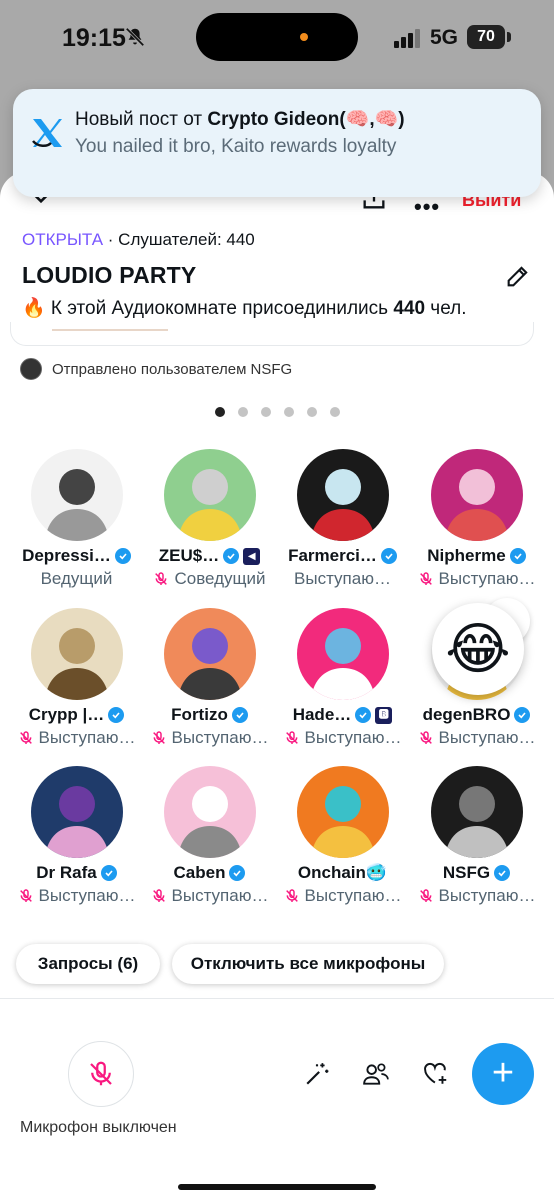 The width and height of the screenshot is (554, 1200). Describe the element at coordinates (376, 1074) in the screenshot. I see `people-icon` at that location.